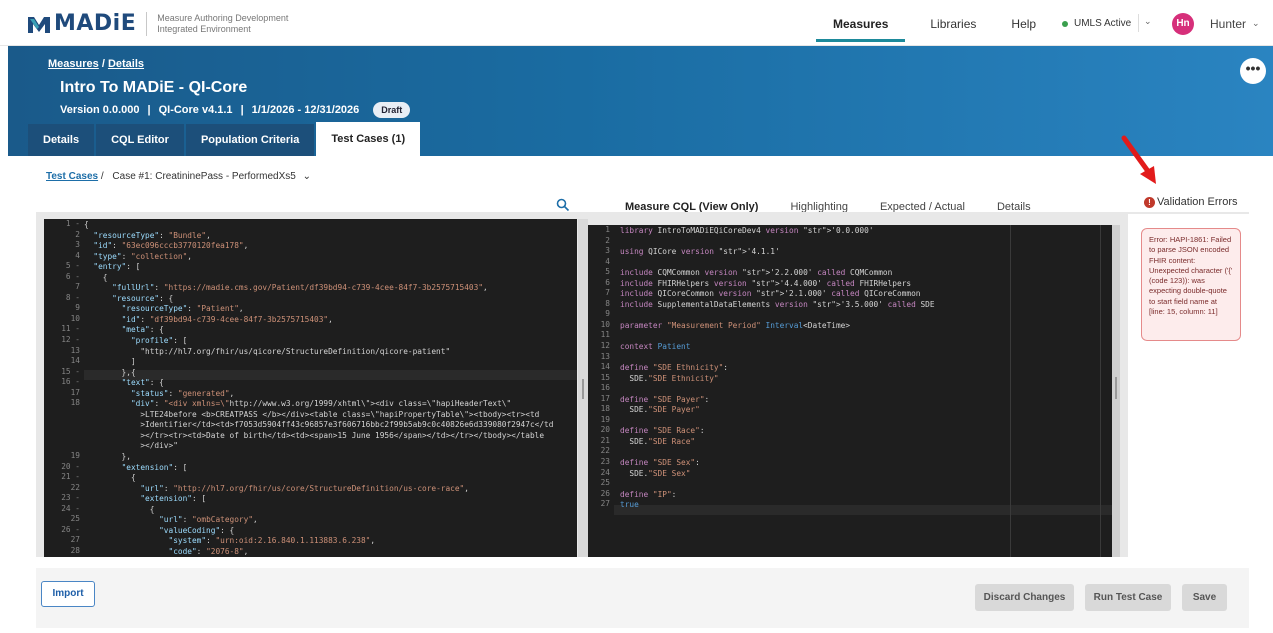 Image resolution: width=1273 pixels, height=633 pixels. Describe the element at coordinates (182, 309) in the screenshot. I see `code-line: "resourceType": "Patient",` at that location.